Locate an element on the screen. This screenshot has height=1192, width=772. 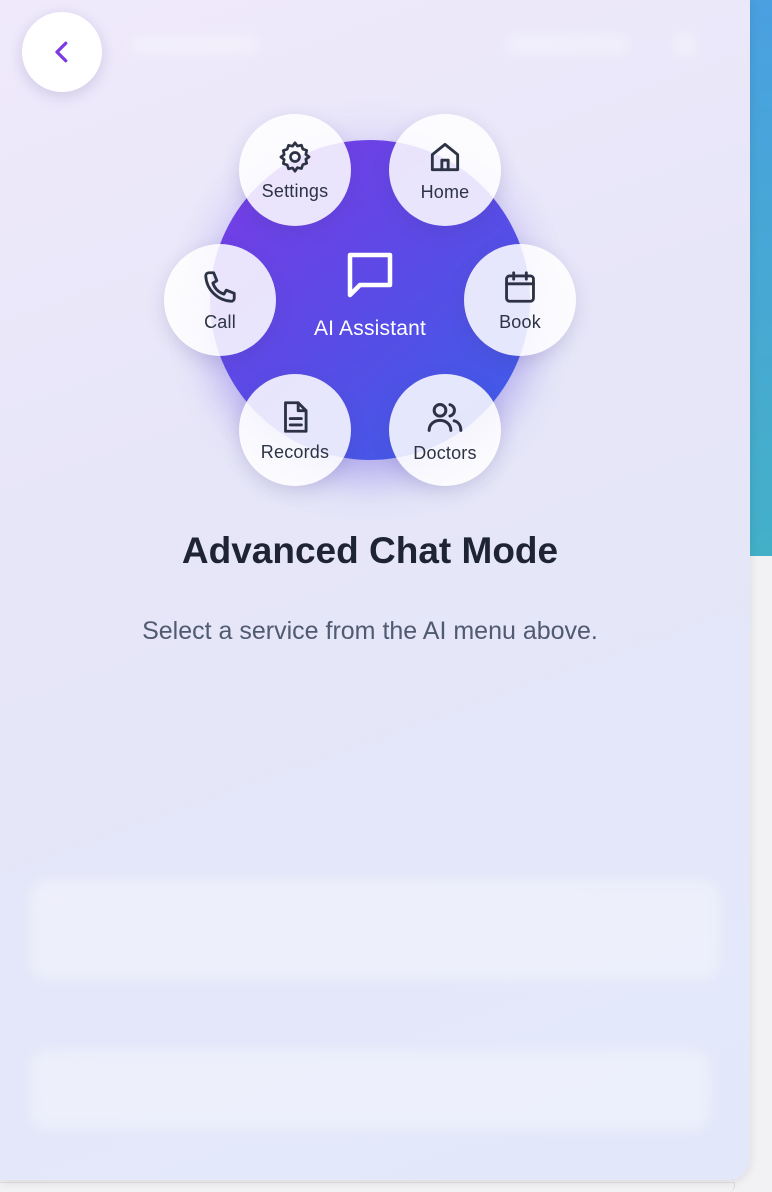
ai-assistant-button: AI Assistant is located at coordinates (370, 300).